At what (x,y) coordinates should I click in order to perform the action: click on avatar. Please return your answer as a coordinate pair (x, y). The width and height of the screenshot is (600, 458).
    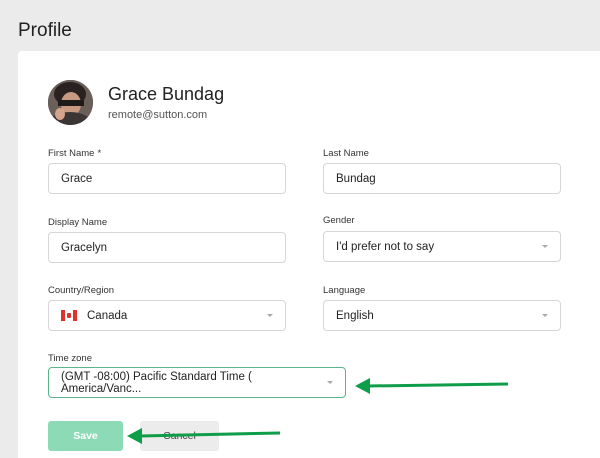
    Looking at the image, I should click on (70, 102).